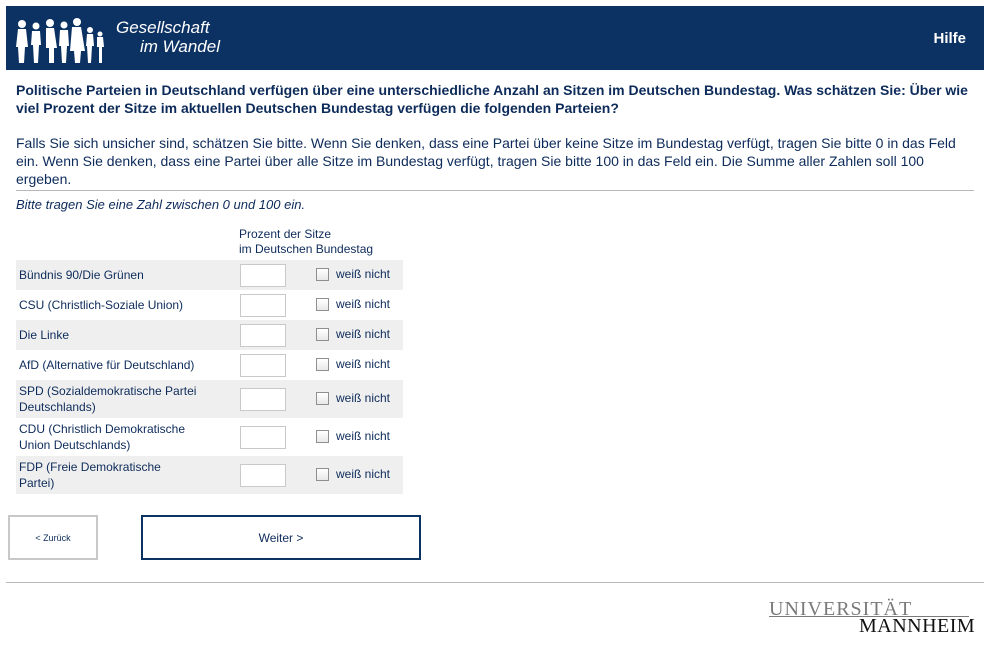 This screenshot has width=994, height=652. What do you see at coordinates (917, 626) in the screenshot?
I see `university-logo-line2: MANNHEIM` at bounding box center [917, 626].